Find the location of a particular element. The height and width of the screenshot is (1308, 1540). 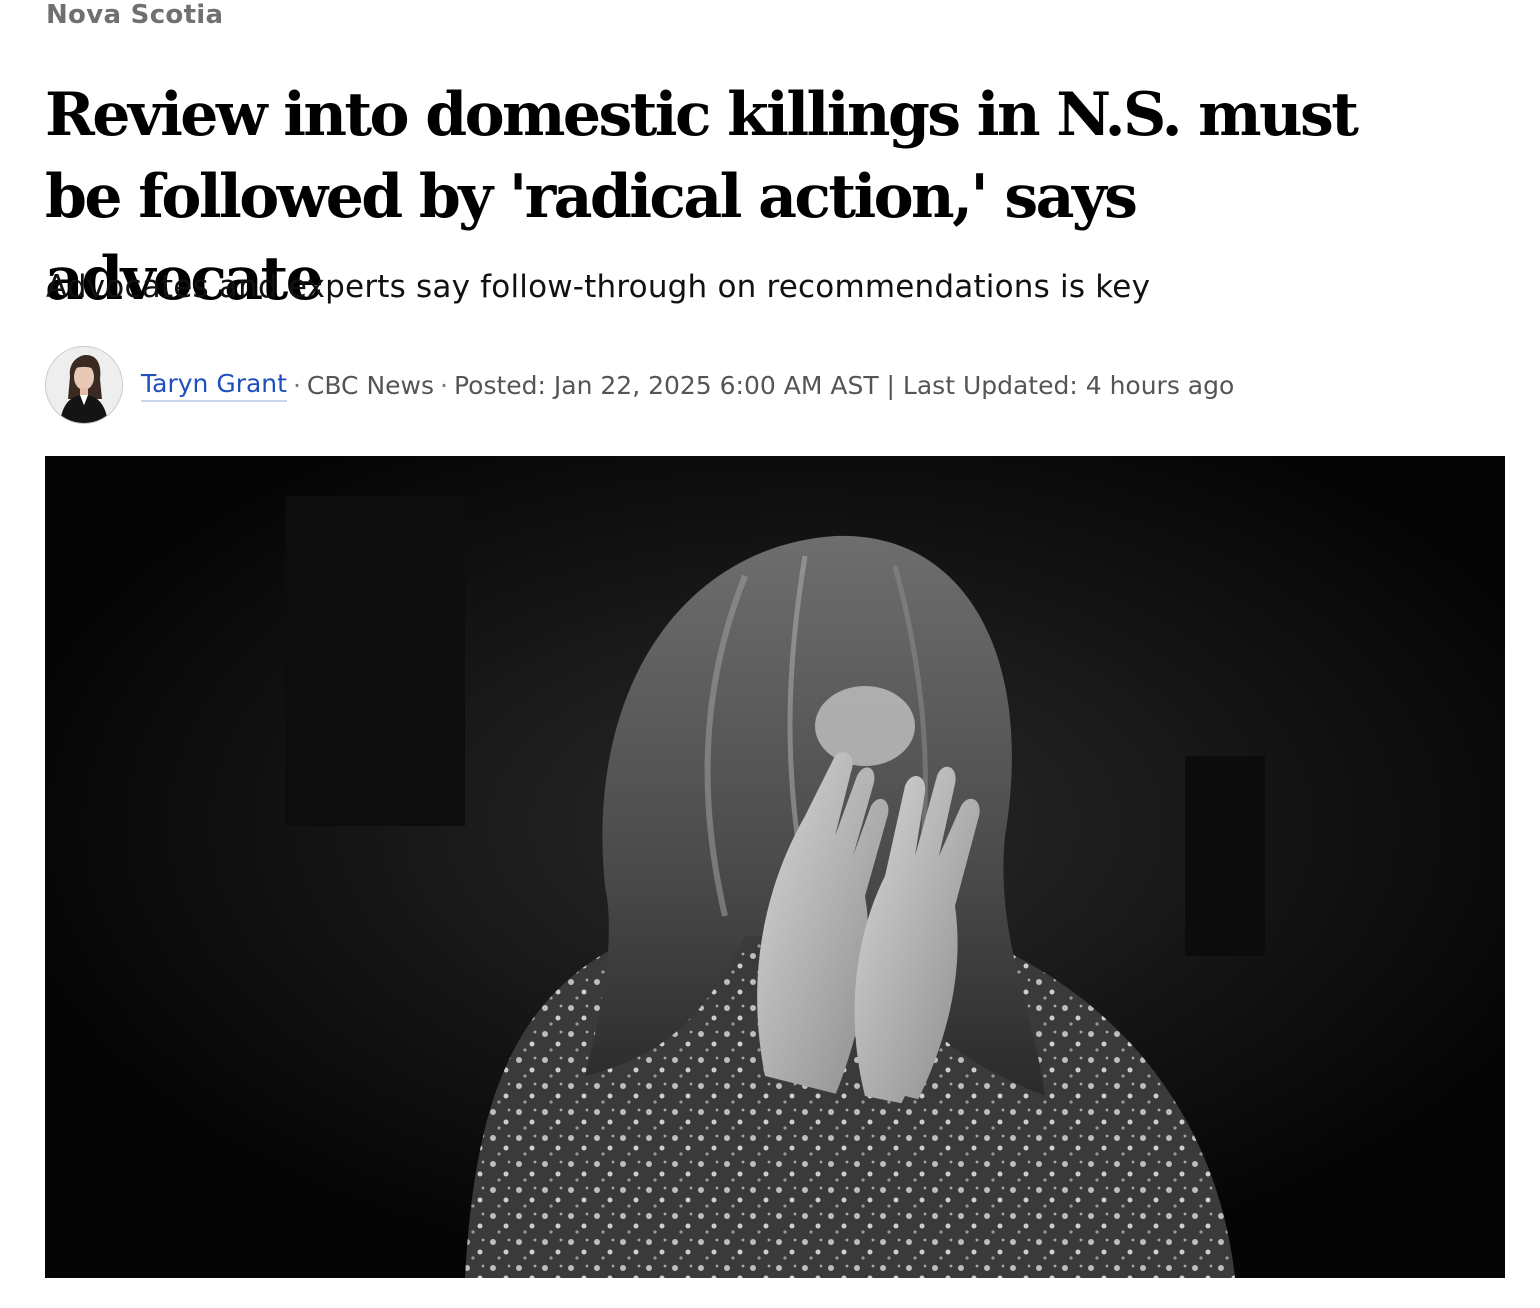

author-photo is located at coordinates (84, 385).